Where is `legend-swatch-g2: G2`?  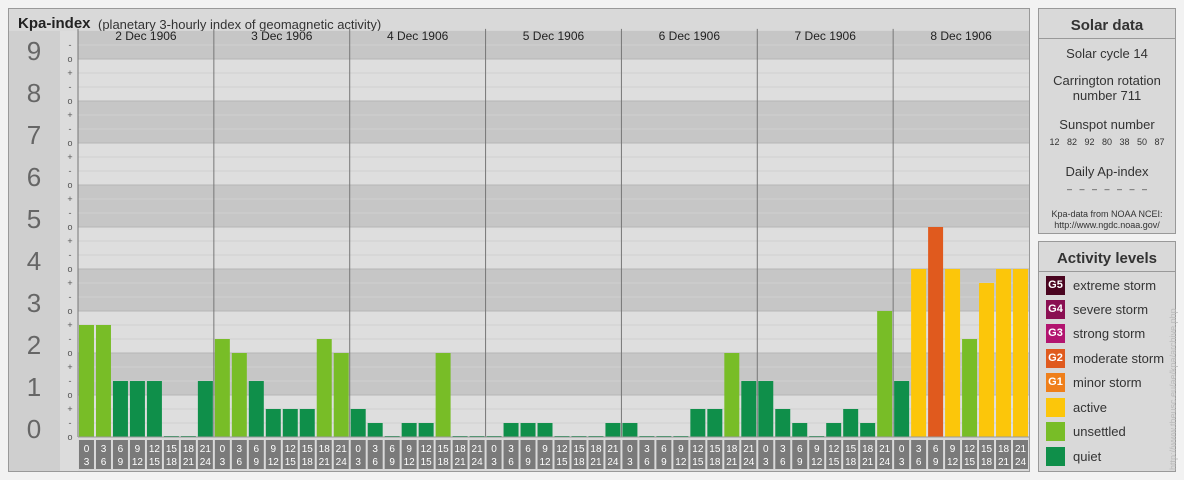 legend-swatch-g2: G2 is located at coordinates (1055, 358).